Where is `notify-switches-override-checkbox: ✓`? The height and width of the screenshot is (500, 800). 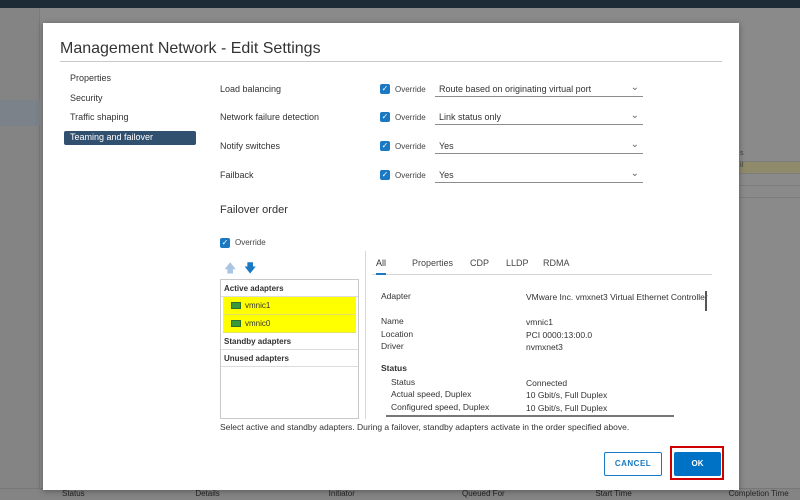 notify-switches-override-checkbox: ✓ is located at coordinates (385, 146).